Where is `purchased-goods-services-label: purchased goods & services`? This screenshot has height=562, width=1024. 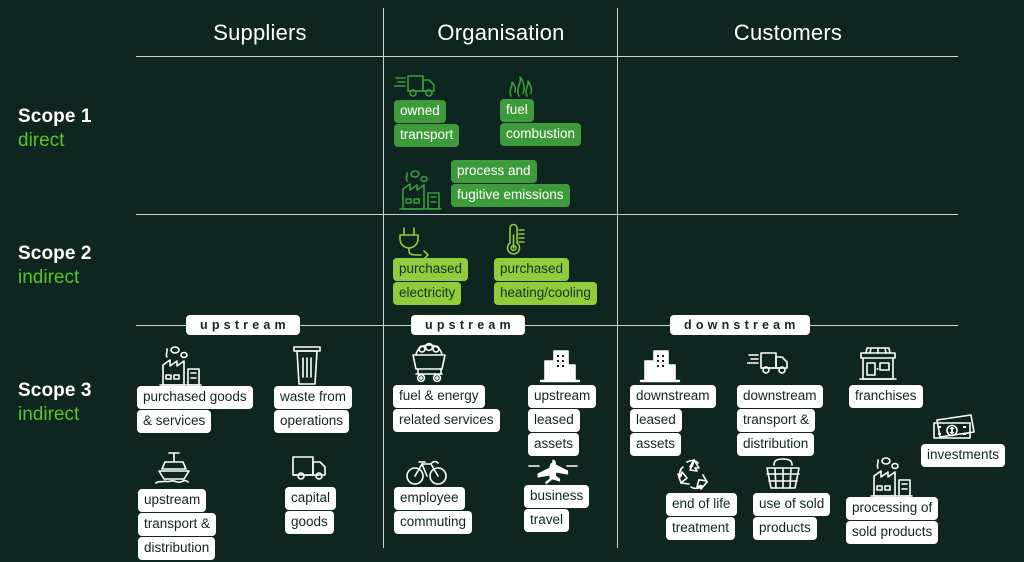 purchased-goods-services-label: purchased goods & services is located at coordinates (195, 410).